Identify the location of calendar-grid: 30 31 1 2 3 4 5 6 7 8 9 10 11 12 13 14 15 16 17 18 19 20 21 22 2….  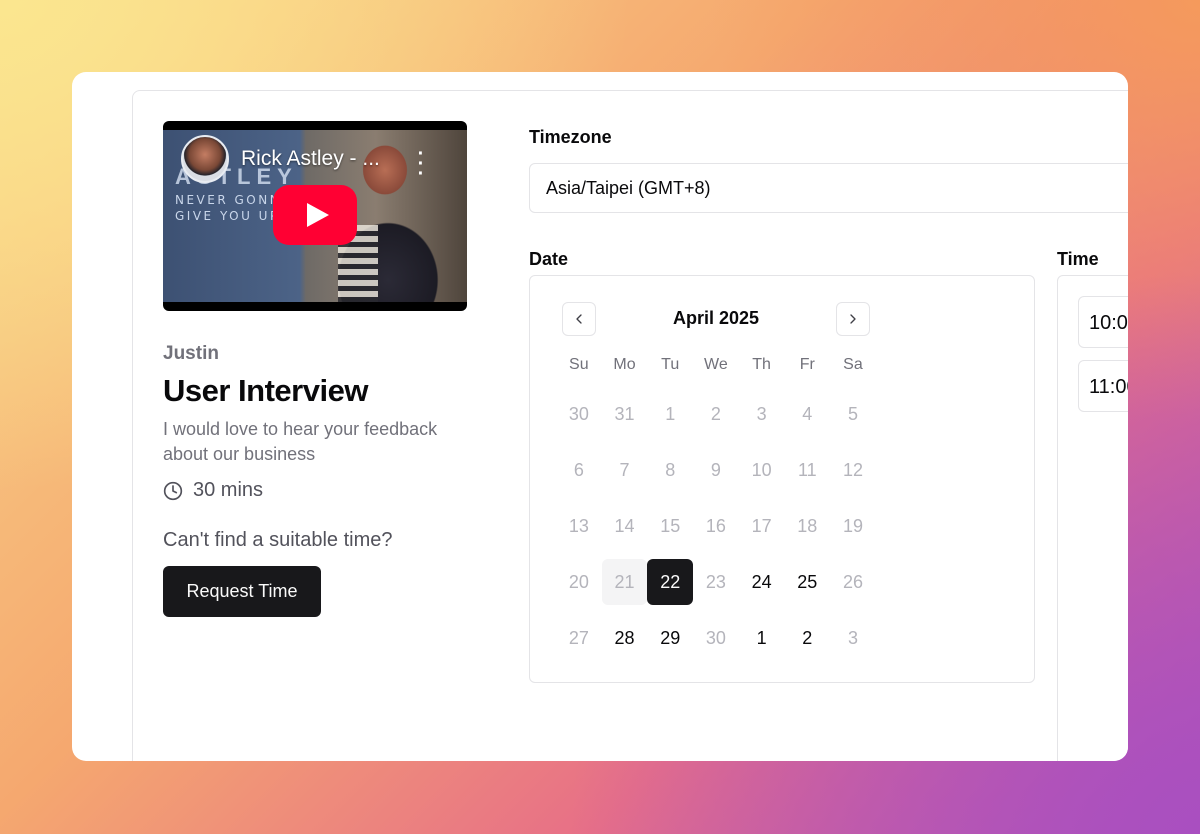
(716, 526).